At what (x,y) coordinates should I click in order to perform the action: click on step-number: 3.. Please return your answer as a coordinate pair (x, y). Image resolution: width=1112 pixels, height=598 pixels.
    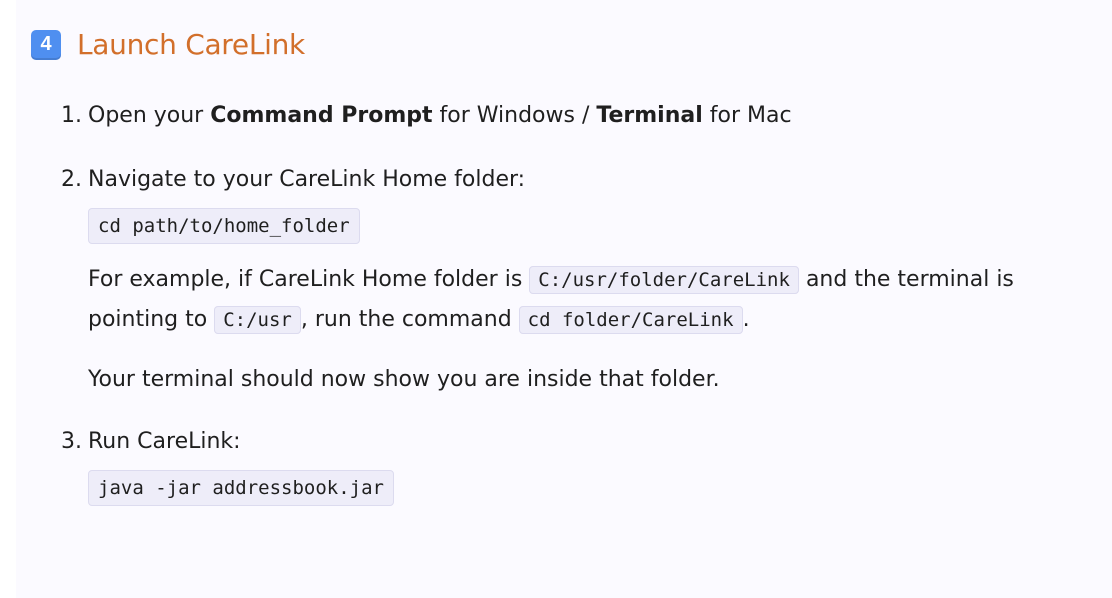
    Looking at the image, I should click on (71, 441).